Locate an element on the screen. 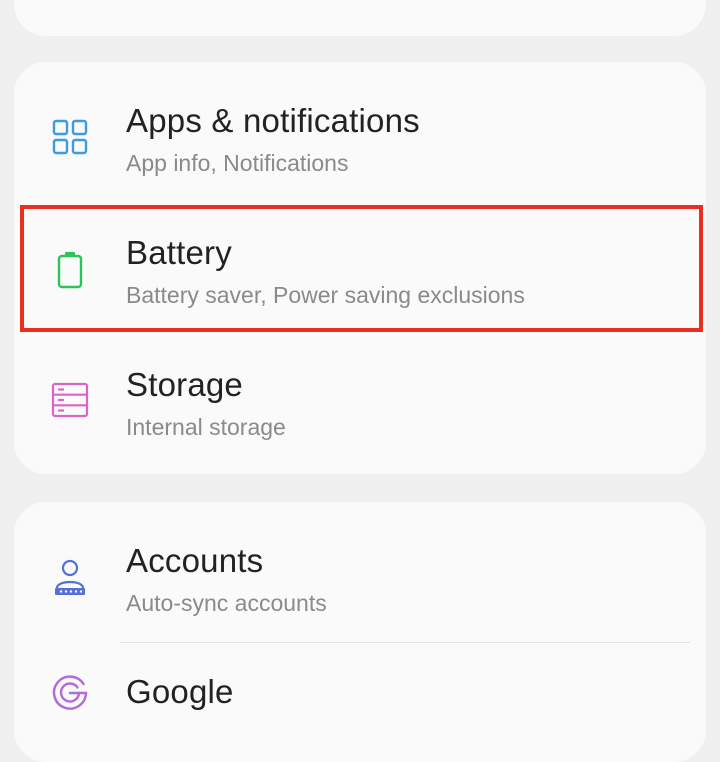 The width and height of the screenshot is (720, 762). settings-item-title: Accounts is located at coordinates (195, 560).